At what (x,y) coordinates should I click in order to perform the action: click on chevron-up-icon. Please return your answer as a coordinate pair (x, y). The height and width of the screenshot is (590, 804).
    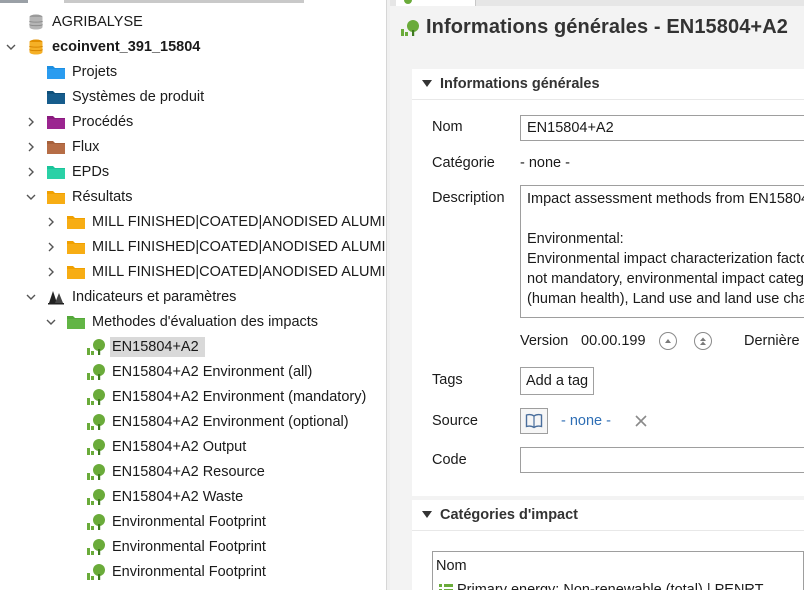
    Looking at the image, I should click on (668, 341).